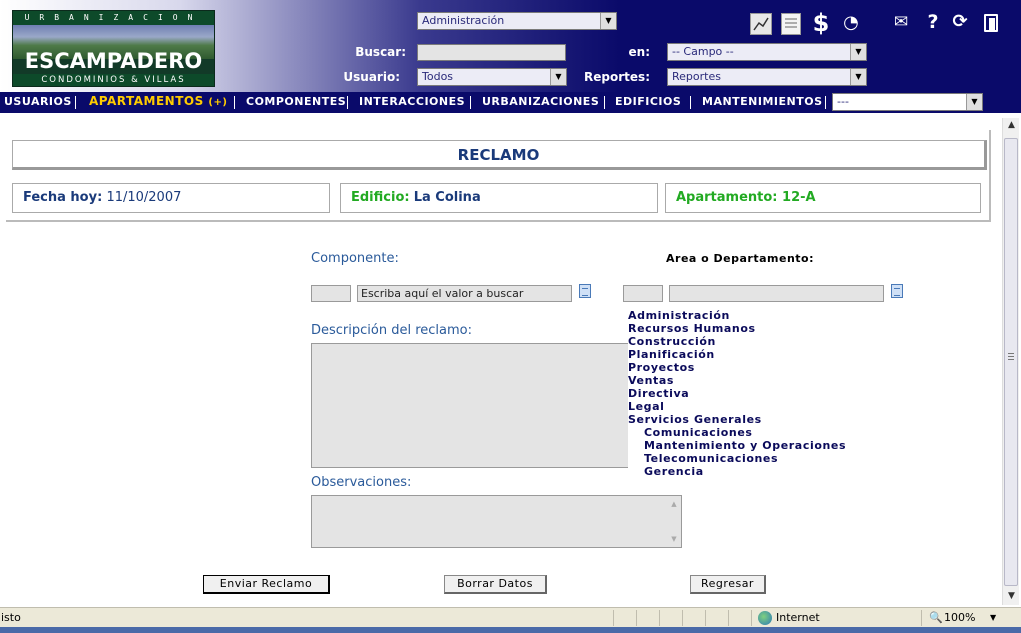  Describe the element at coordinates (748, 432) in the screenshot. I see `department-subitem: Comunicaciones` at that location.